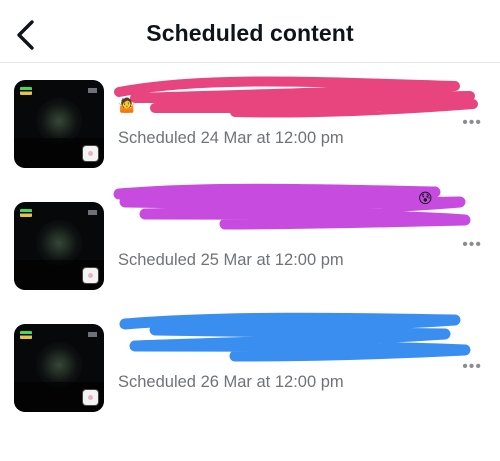 This screenshot has height=461, width=500. I want to click on top-bar: Scheduled content, so click(250, 31).